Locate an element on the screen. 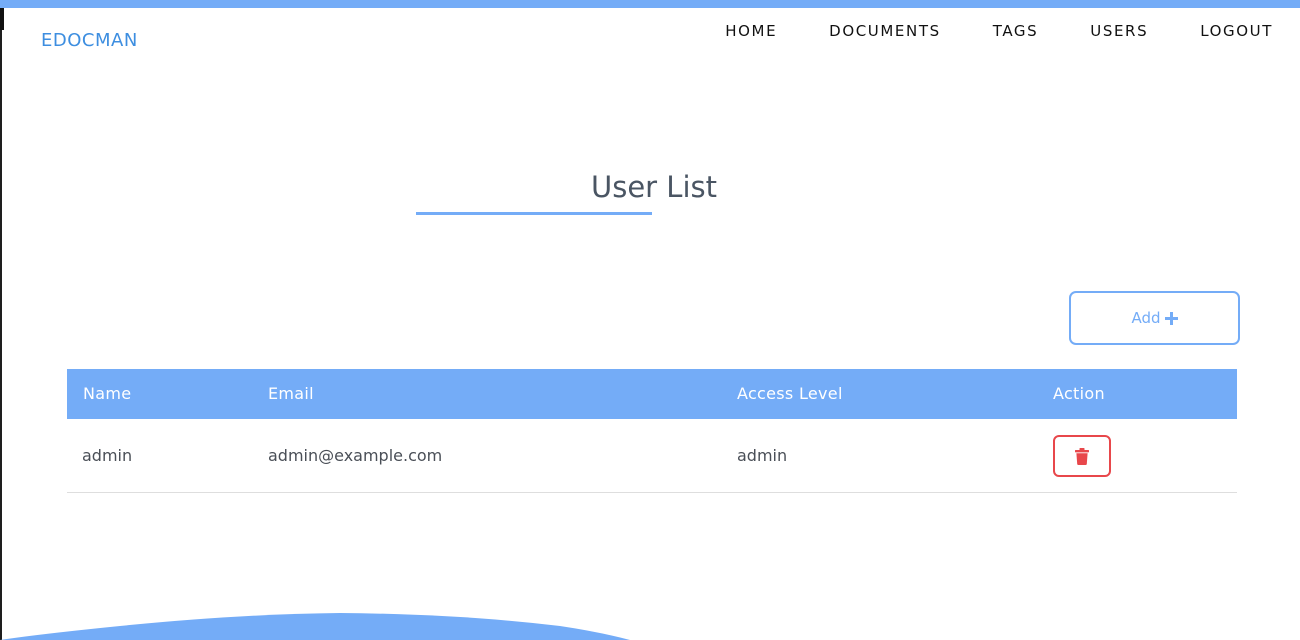 The width and height of the screenshot is (1300, 640). delete-user-button is located at coordinates (1082, 456).